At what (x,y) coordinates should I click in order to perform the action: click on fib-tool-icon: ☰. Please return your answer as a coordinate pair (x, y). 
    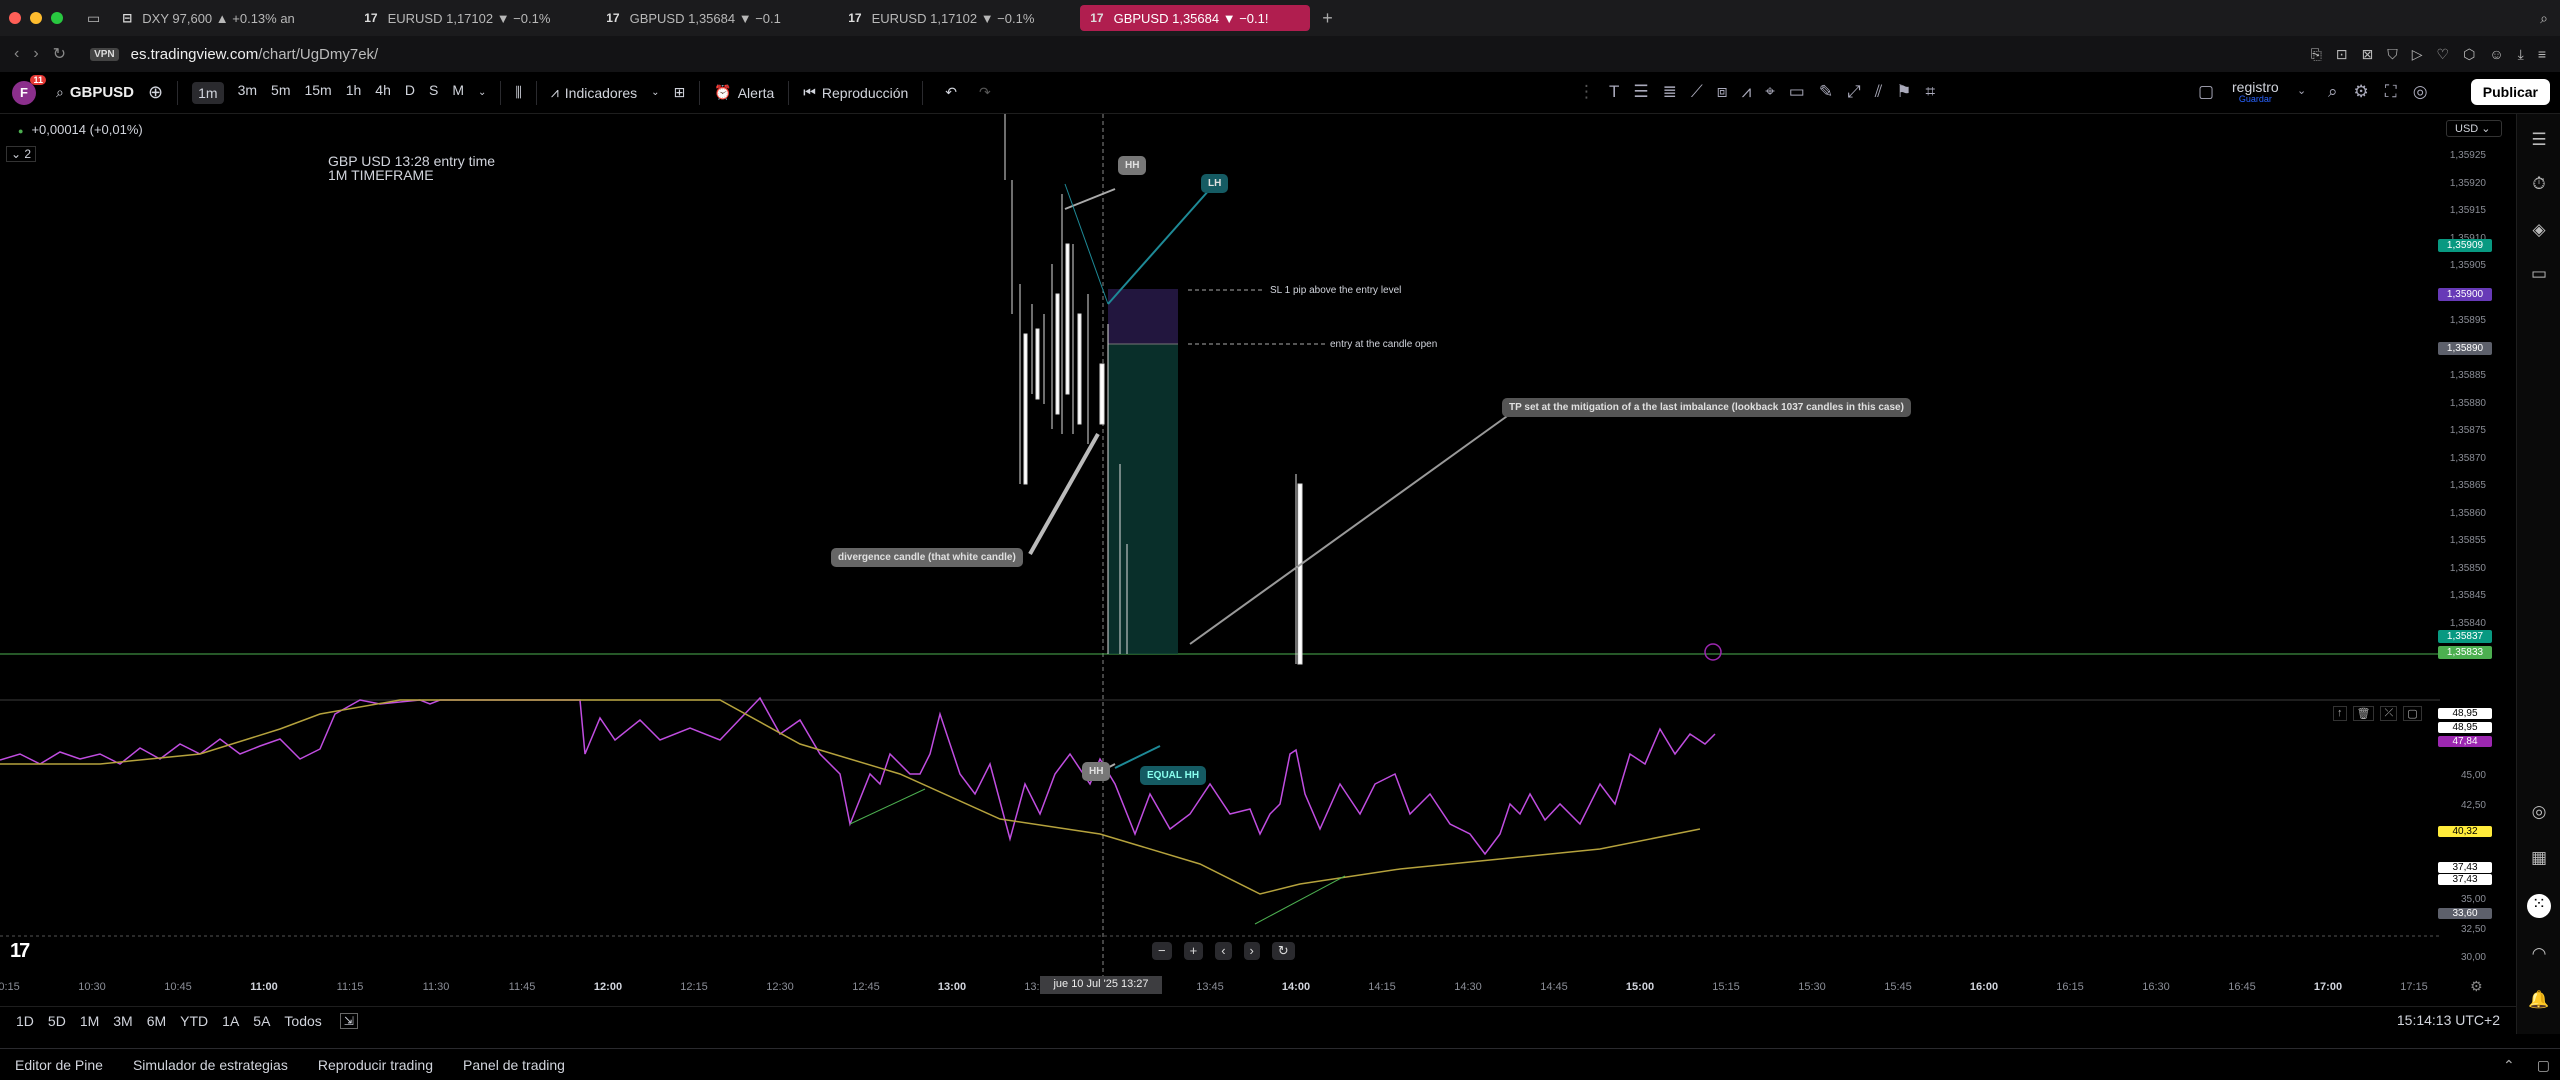
    Looking at the image, I should click on (1640, 92).